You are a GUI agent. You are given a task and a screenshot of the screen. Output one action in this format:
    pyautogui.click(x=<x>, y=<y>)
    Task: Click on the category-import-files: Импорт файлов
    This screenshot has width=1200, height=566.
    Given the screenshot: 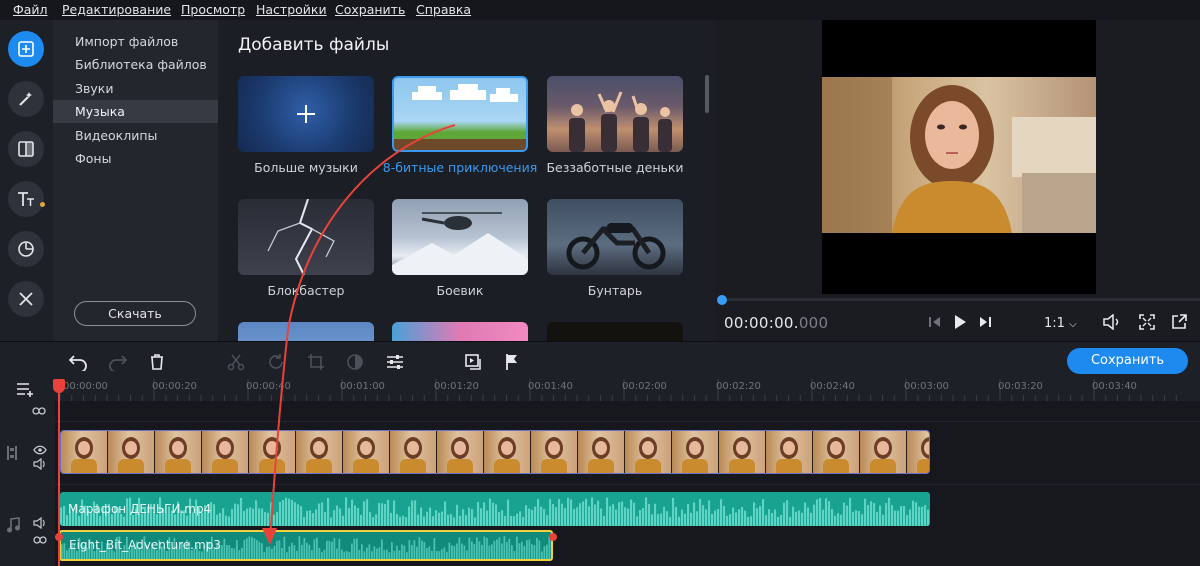 What is the action you would take?
    pyautogui.click(x=135, y=41)
    